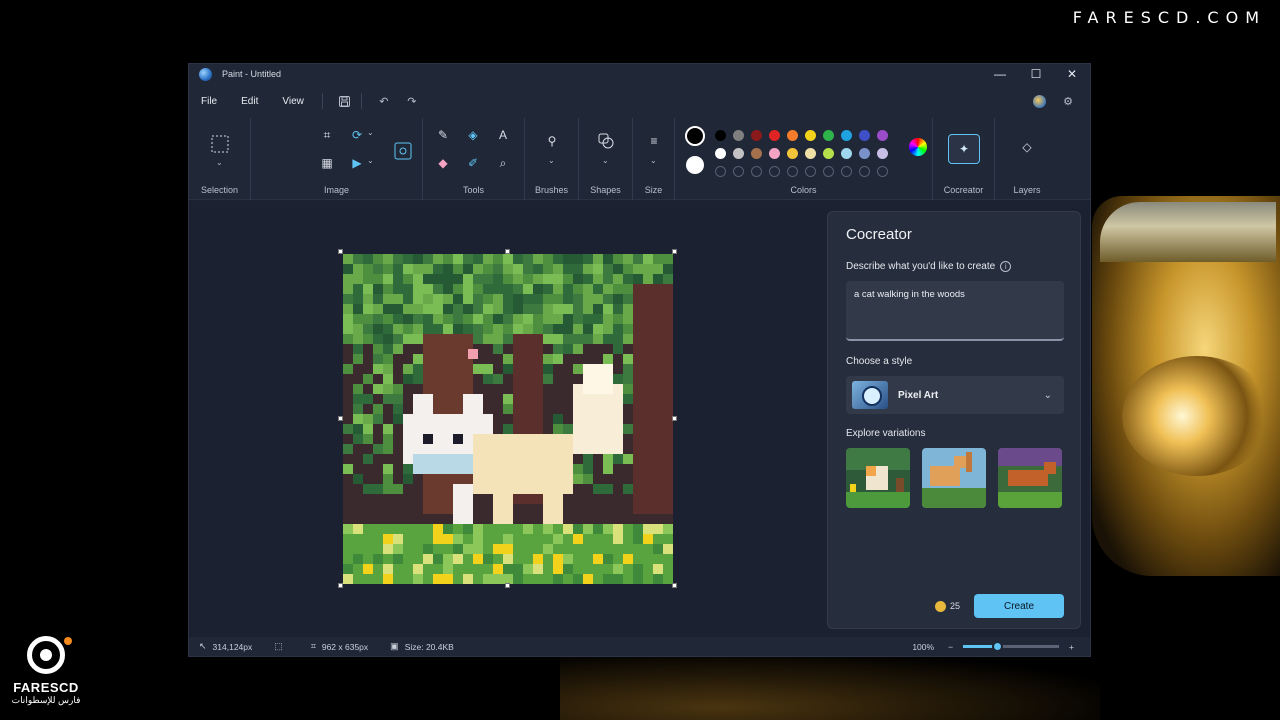 This screenshot has height=720, width=1280. I want to click on zoom-slider-thumb, so click(997, 646).